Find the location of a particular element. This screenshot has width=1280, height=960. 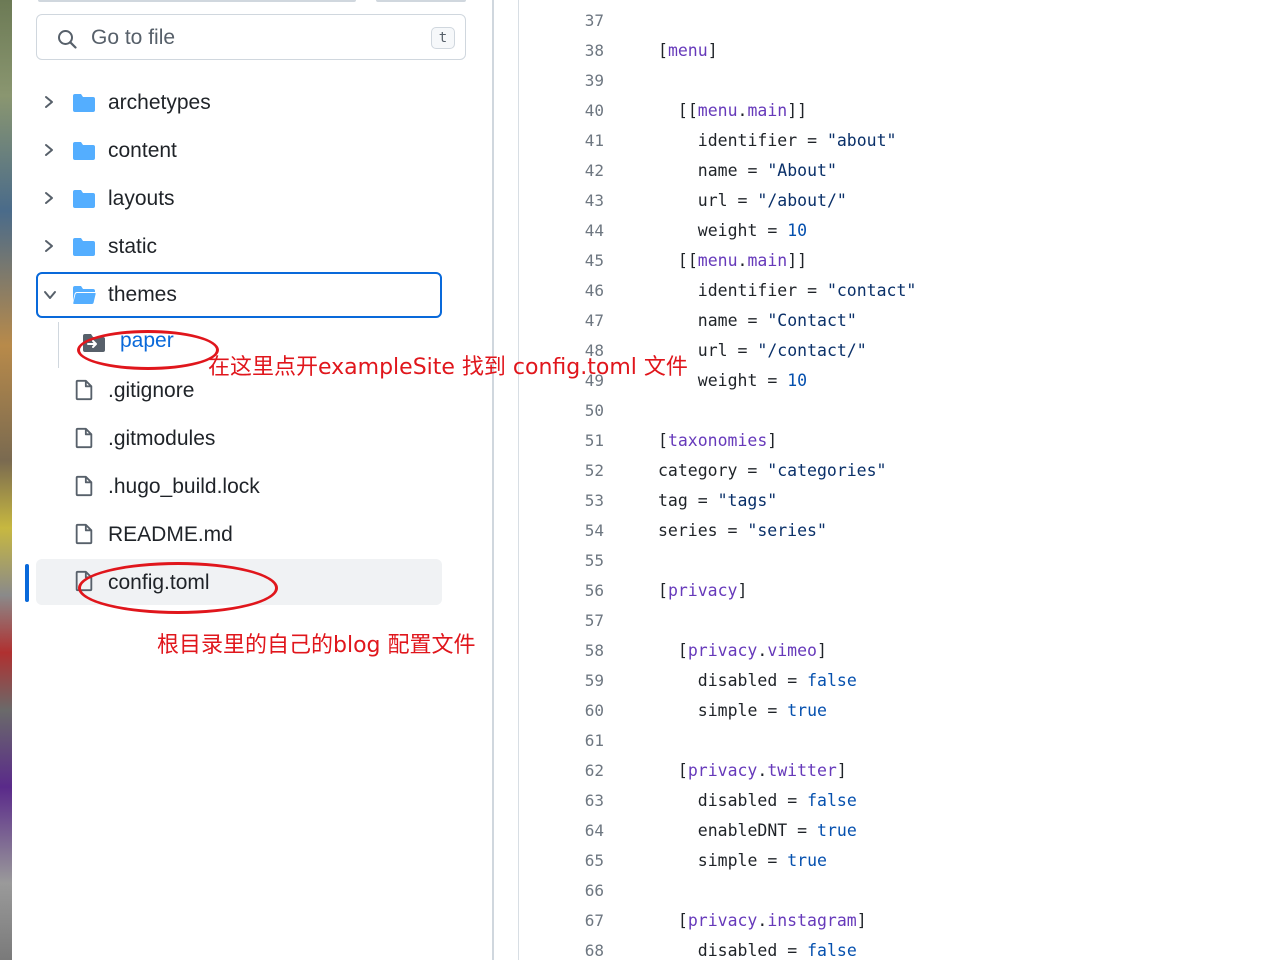

tree-item-label: README.md is located at coordinates (170, 534).